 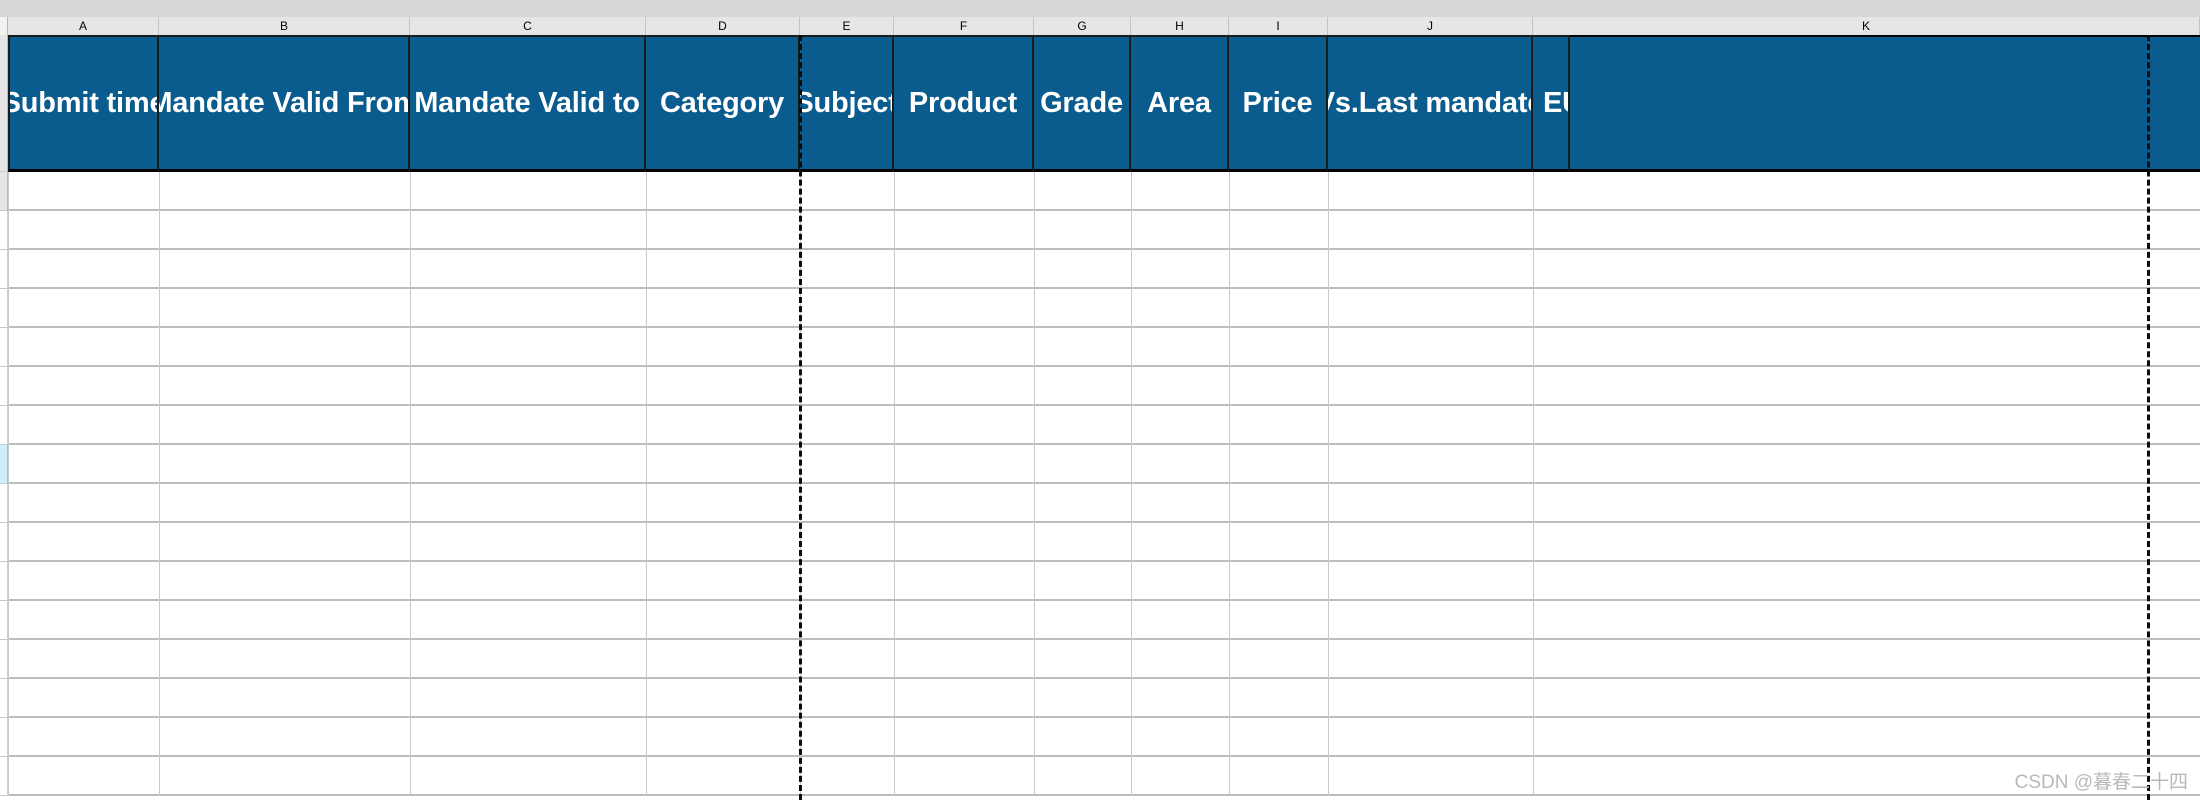 What do you see at coordinates (1180, 26) in the screenshot?
I see `column-letter-h: H` at bounding box center [1180, 26].